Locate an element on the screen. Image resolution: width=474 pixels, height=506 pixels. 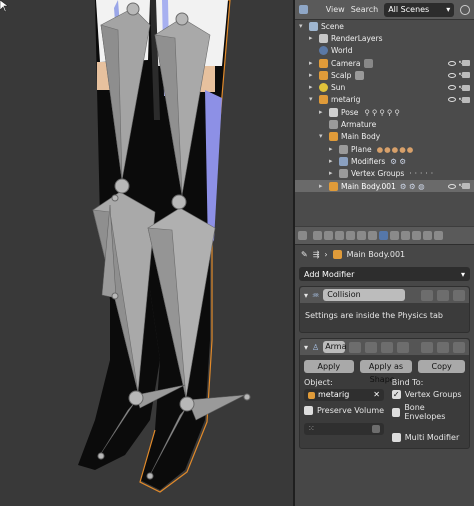
tree-label: Plane is located at coordinates (361, 149).